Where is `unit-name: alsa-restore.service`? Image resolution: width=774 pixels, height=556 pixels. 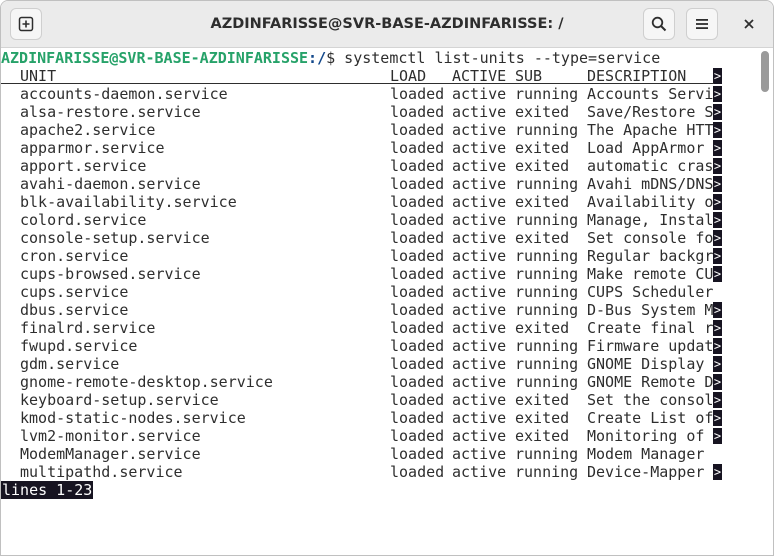
unit-name: alsa-restore.service is located at coordinates (110, 112).